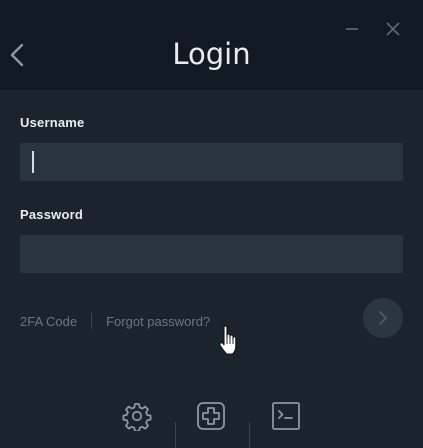  I want to click on console-button, so click(286, 416).